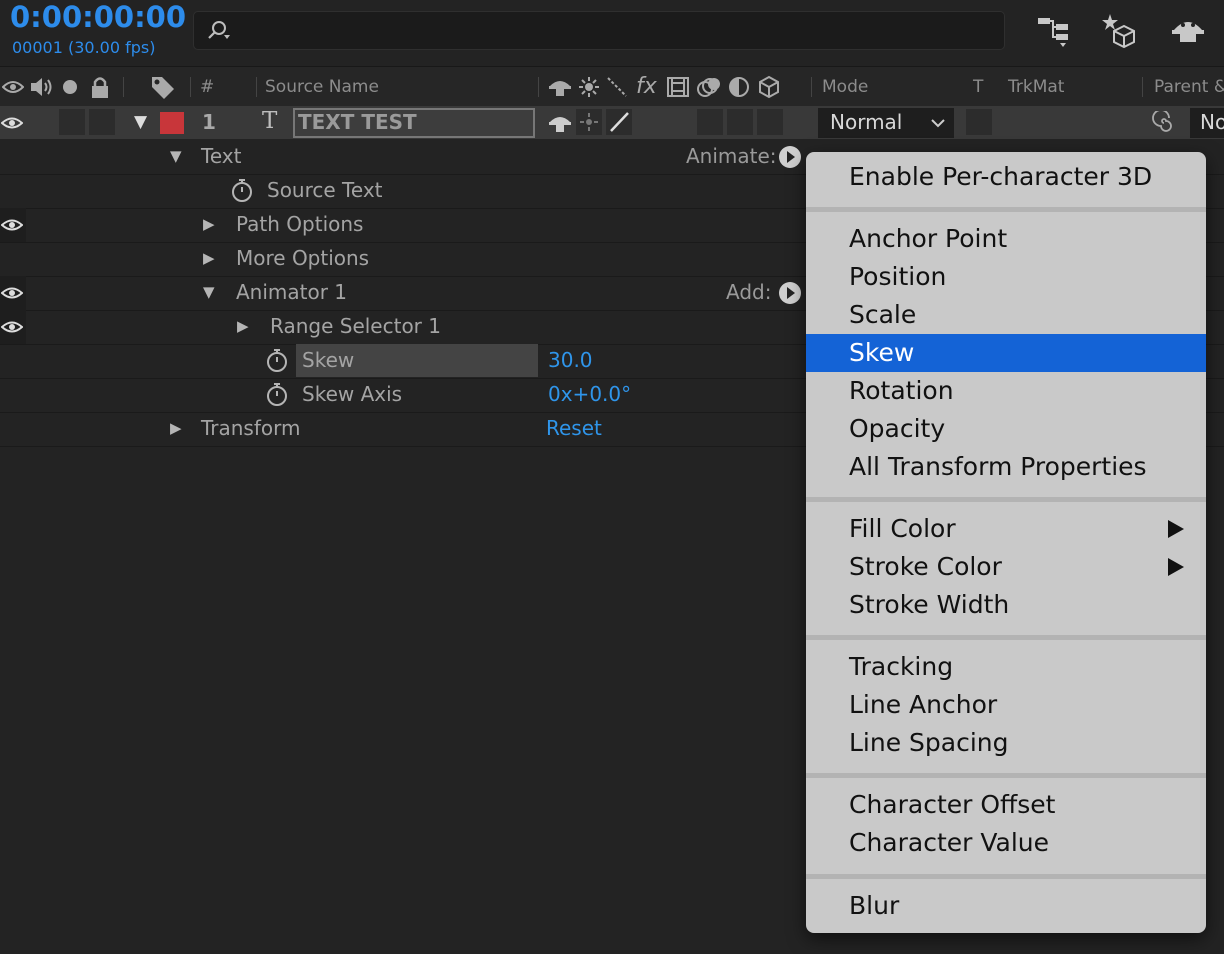 The width and height of the screenshot is (1224, 954). What do you see at coordinates (709, 87) in the screenshot?
I see `motion-blur-icon` at bounding box center [709, 87].